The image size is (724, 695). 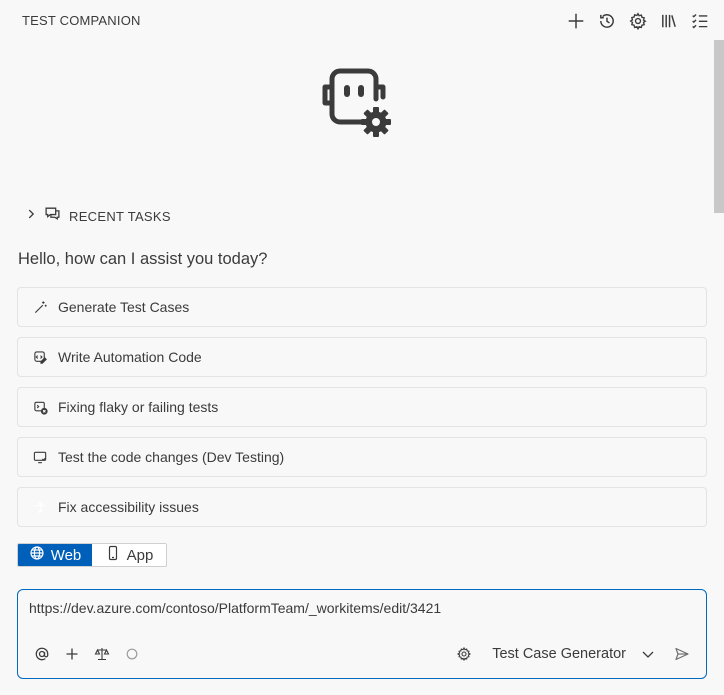 I want to click on scale-icon, so click(x=102, y=654).